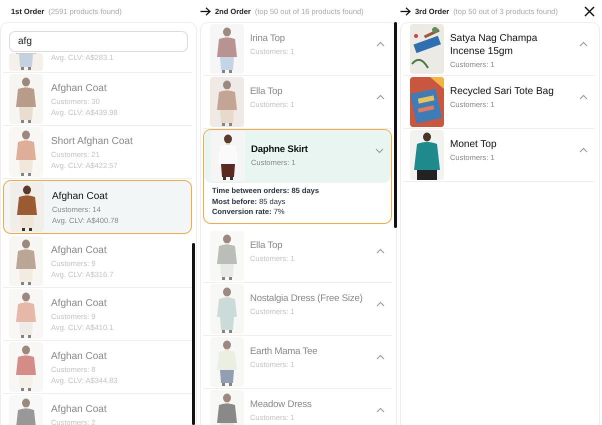 Image resolution: width=602 pixels, height=425 pixels. I want to click on product-name: Nostalgia Dress (Free Size), so click(307, 298).